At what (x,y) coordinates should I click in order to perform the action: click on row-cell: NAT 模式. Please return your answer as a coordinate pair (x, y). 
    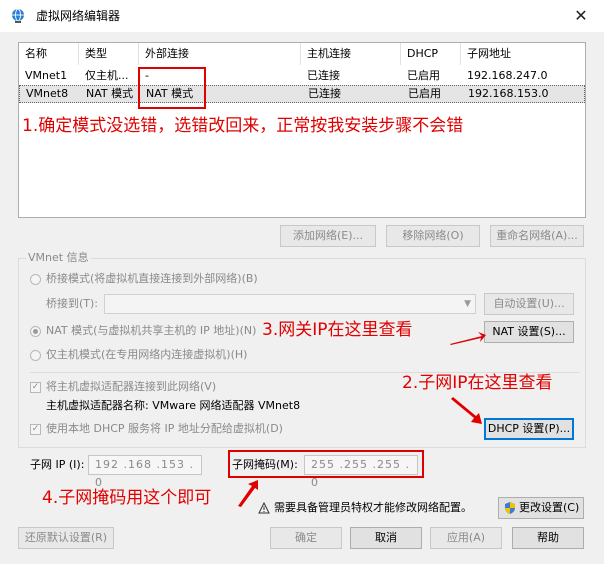
    Looking at the image, I should click on (110, 93).